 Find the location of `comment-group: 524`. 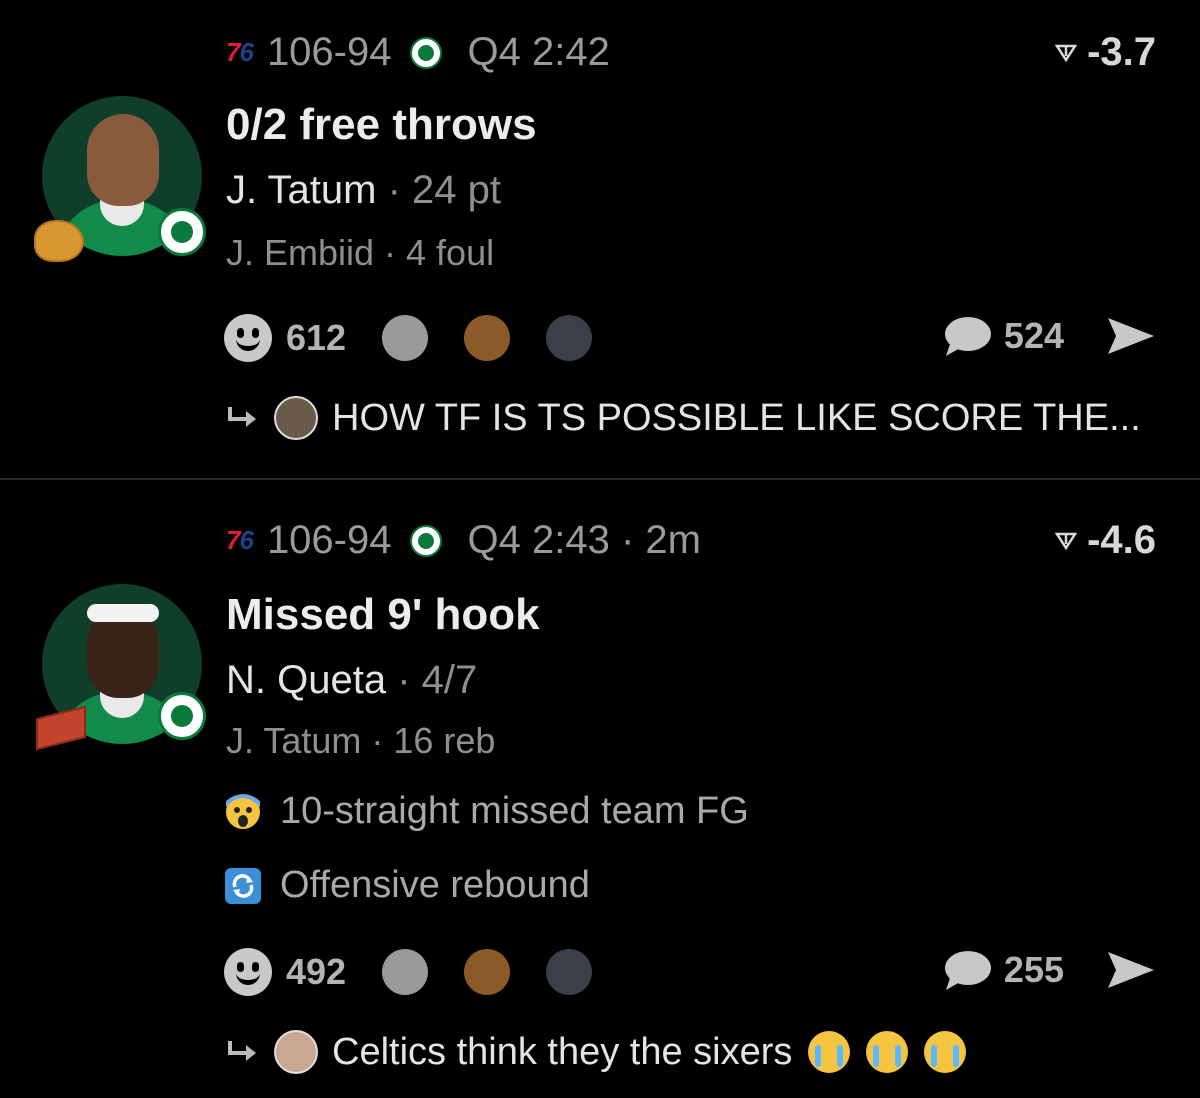

comment-group: 524 is located at coordinates (1049, 336).